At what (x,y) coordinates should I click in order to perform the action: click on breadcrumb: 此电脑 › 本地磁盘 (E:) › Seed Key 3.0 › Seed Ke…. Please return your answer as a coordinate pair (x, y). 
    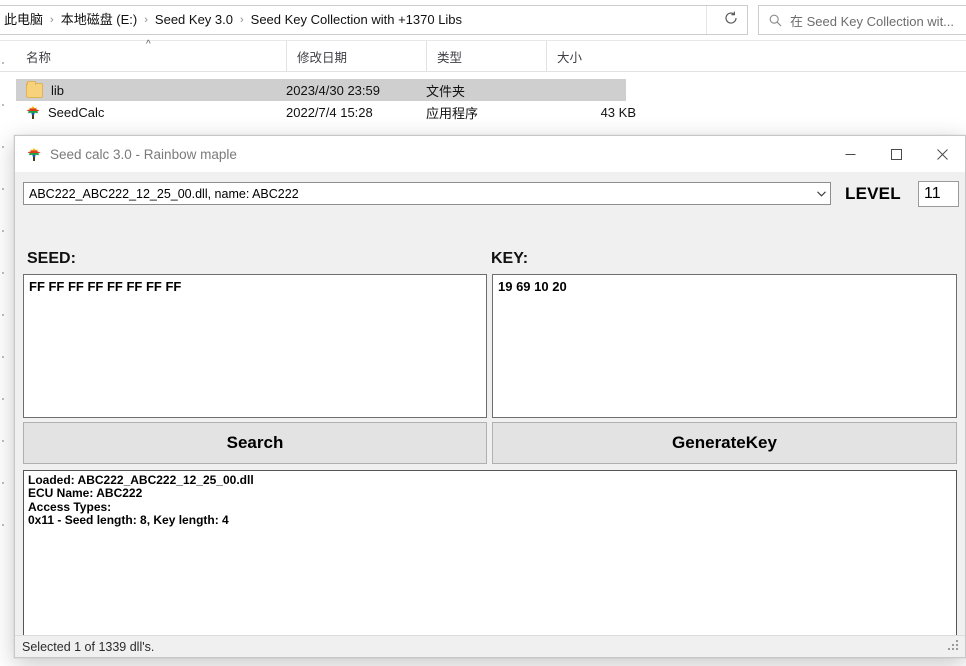
    Looking at the image, I should click on (353, 20).